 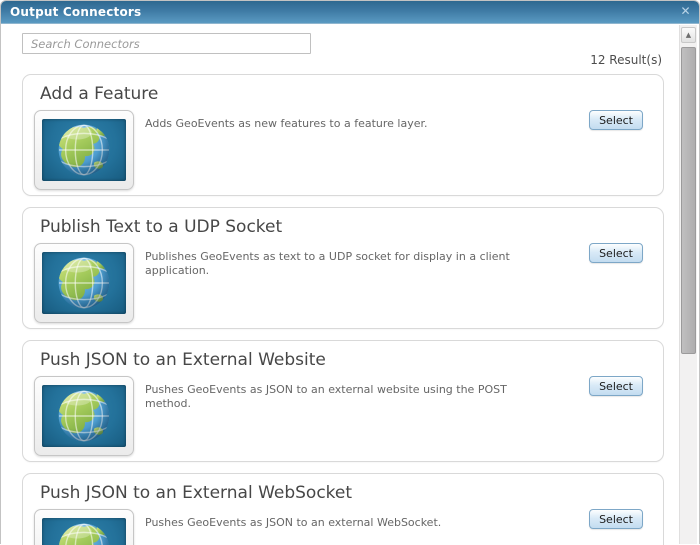 I want to click on up-arrow-icon: ▲, so click(x=688, y=35).